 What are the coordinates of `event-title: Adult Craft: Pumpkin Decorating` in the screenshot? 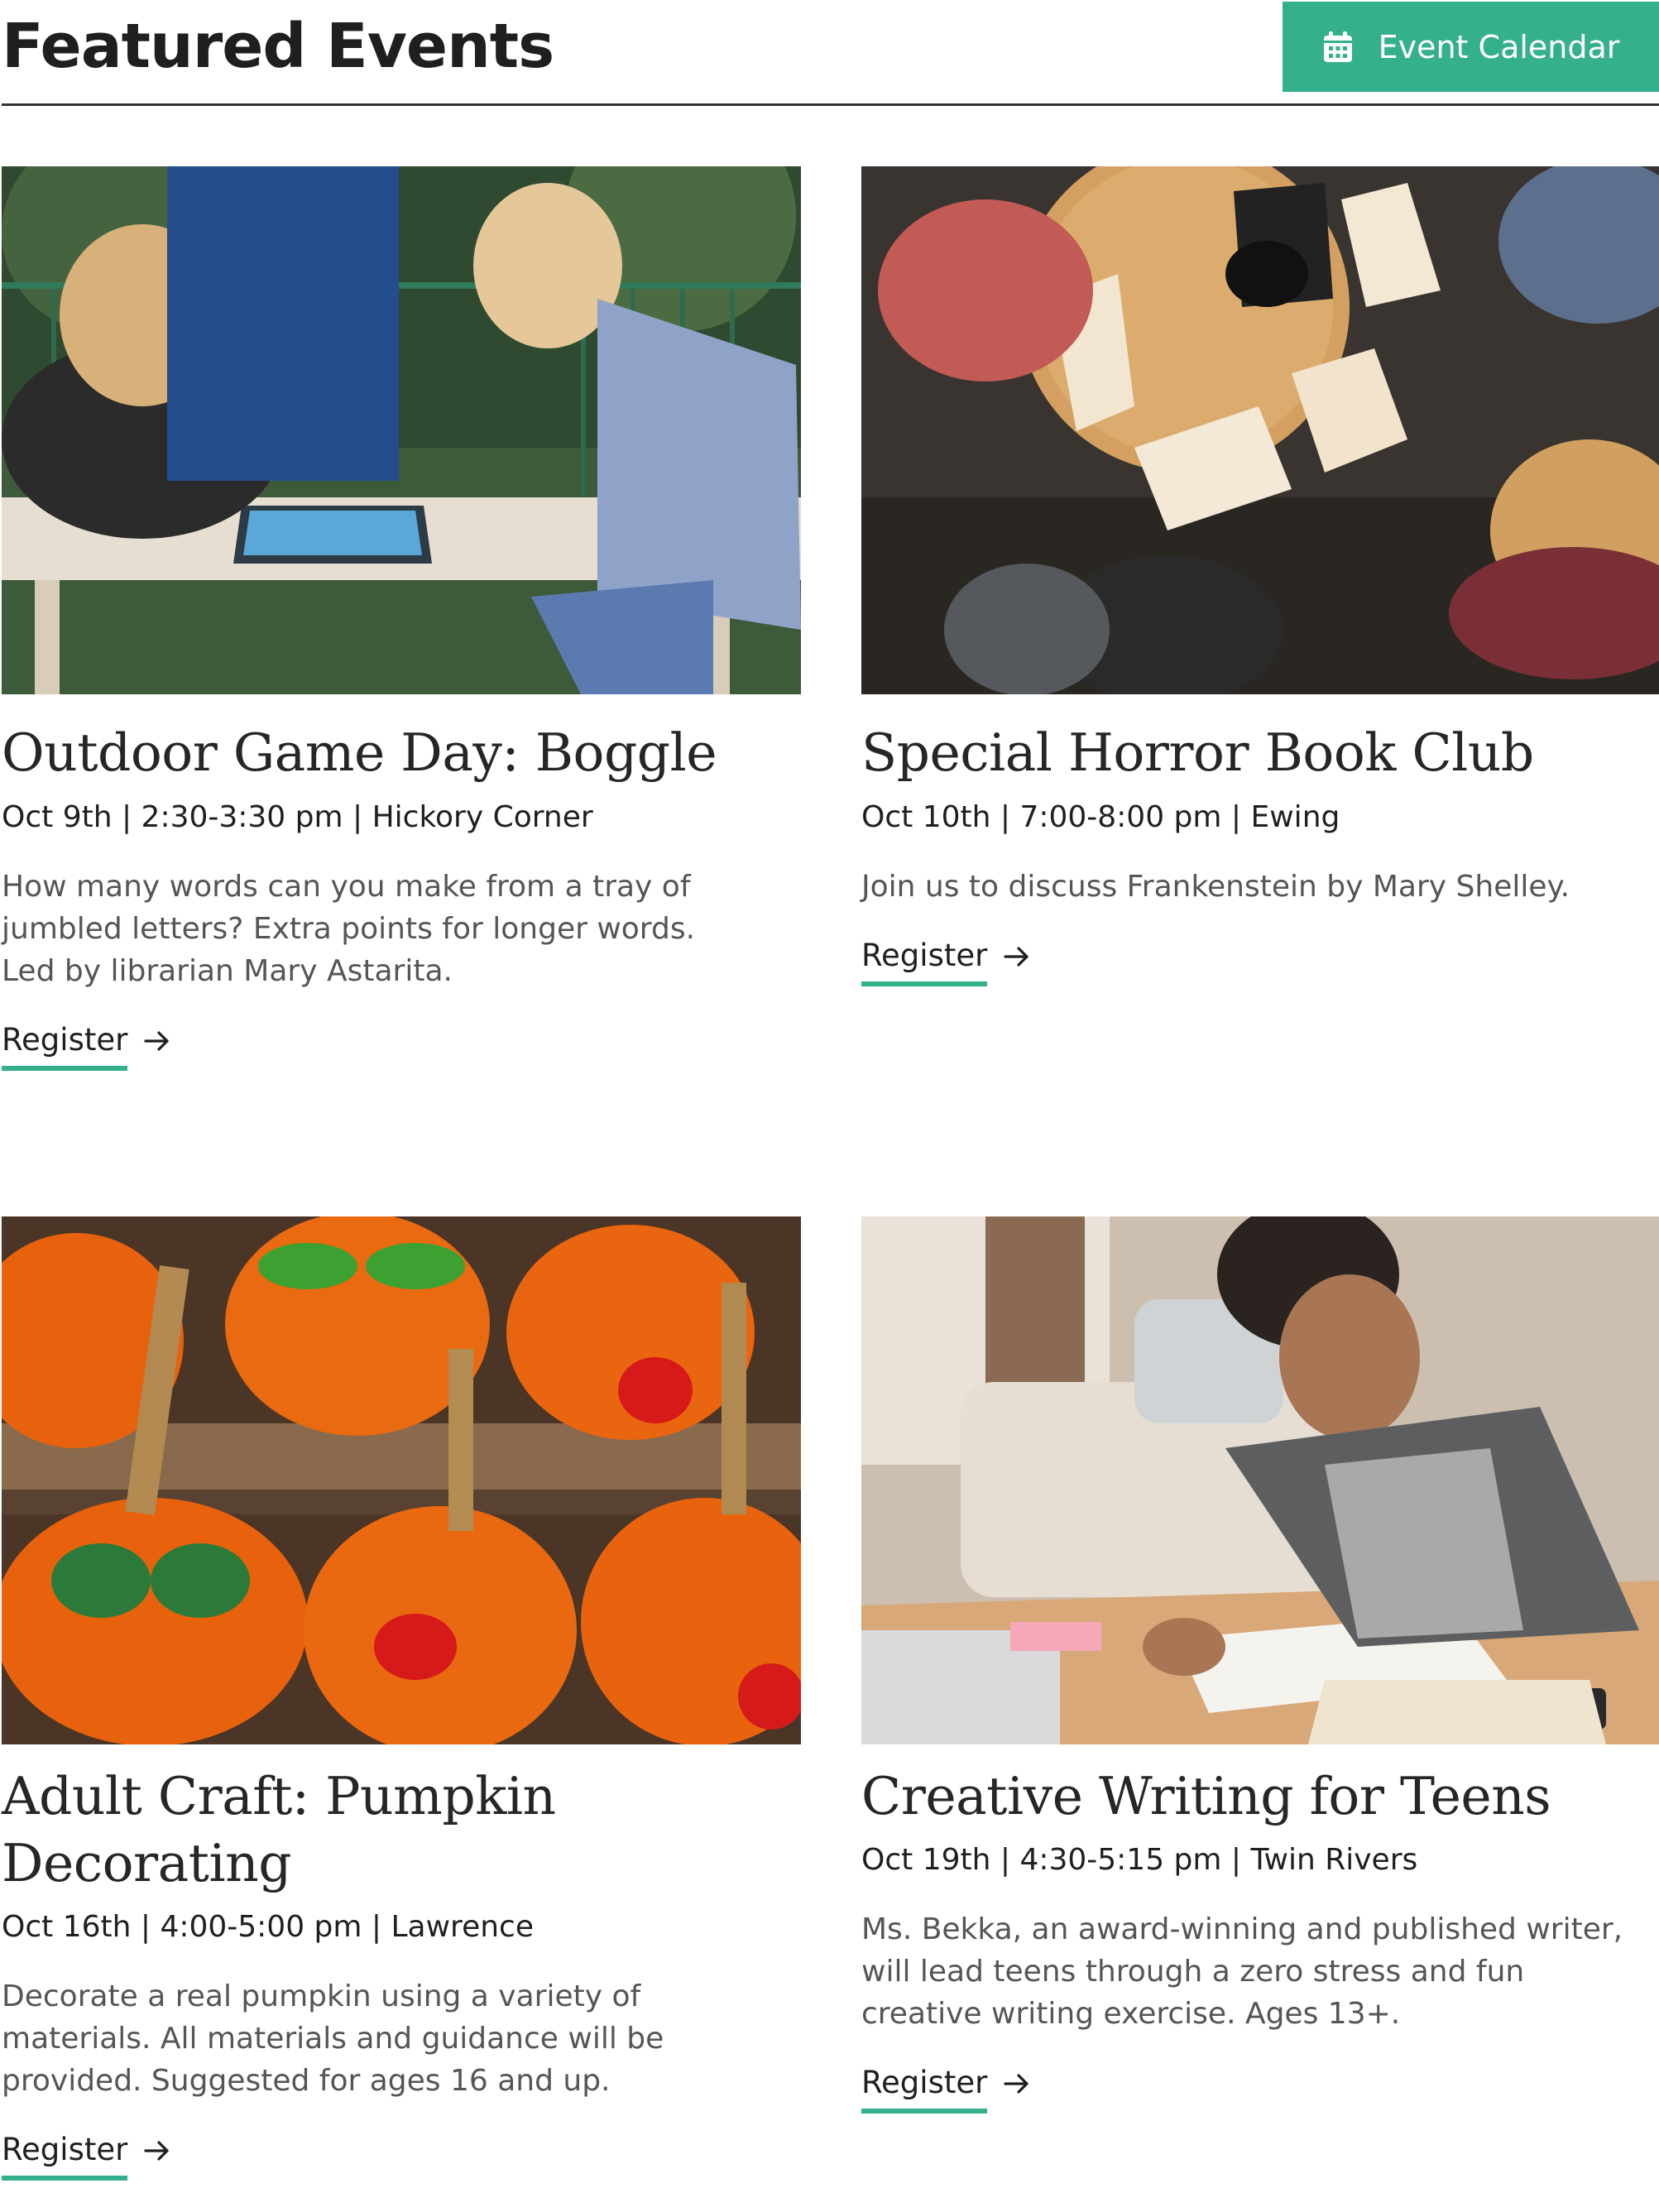 It's located at (279, 1829).